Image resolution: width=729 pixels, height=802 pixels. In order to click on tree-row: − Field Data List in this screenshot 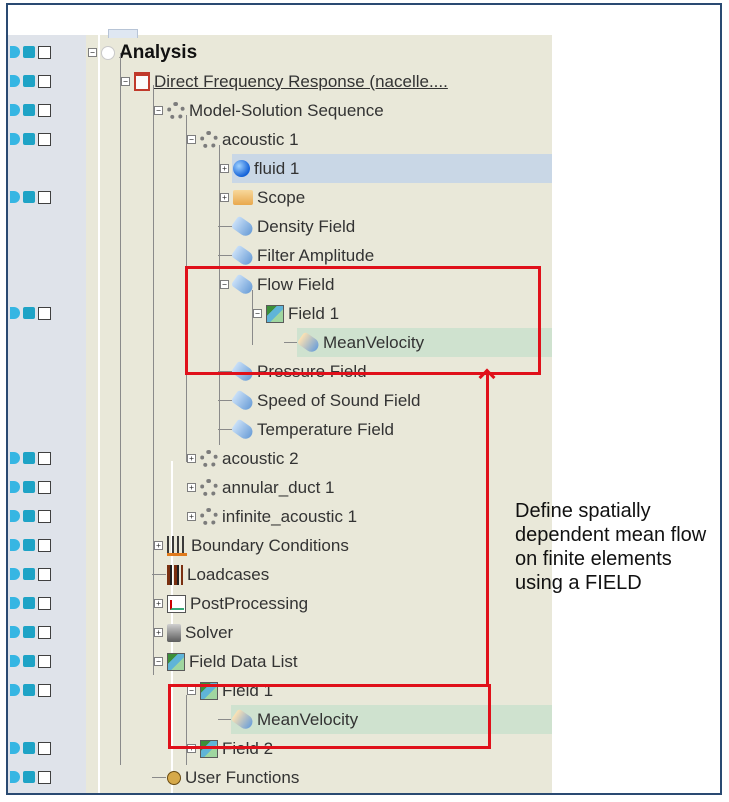, I will do `click(280, 661)`.